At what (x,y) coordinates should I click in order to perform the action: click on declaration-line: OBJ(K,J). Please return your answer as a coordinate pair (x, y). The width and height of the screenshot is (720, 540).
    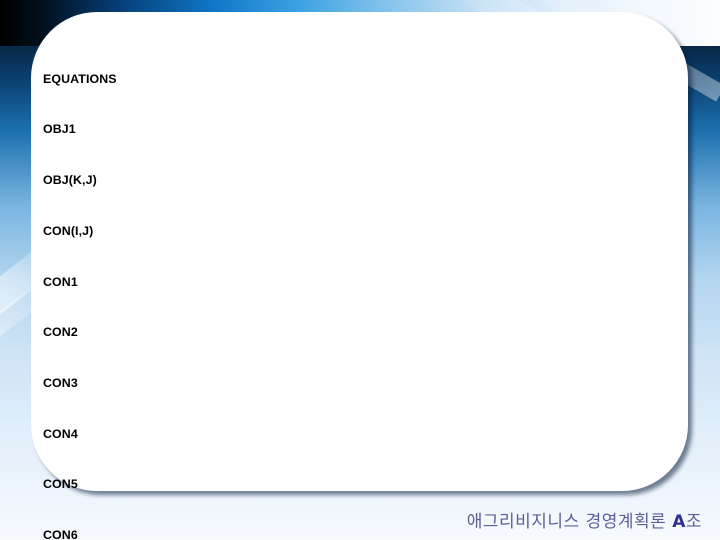
    Looking at the image, I should click on (70, 180).